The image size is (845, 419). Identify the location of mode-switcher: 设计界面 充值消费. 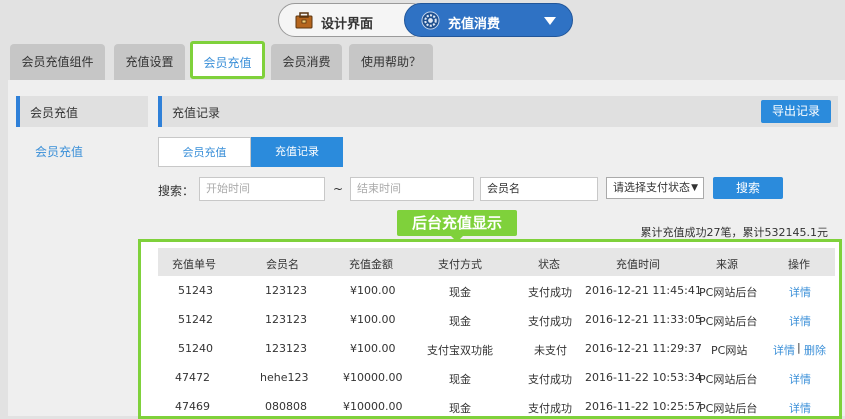
(425, 20).